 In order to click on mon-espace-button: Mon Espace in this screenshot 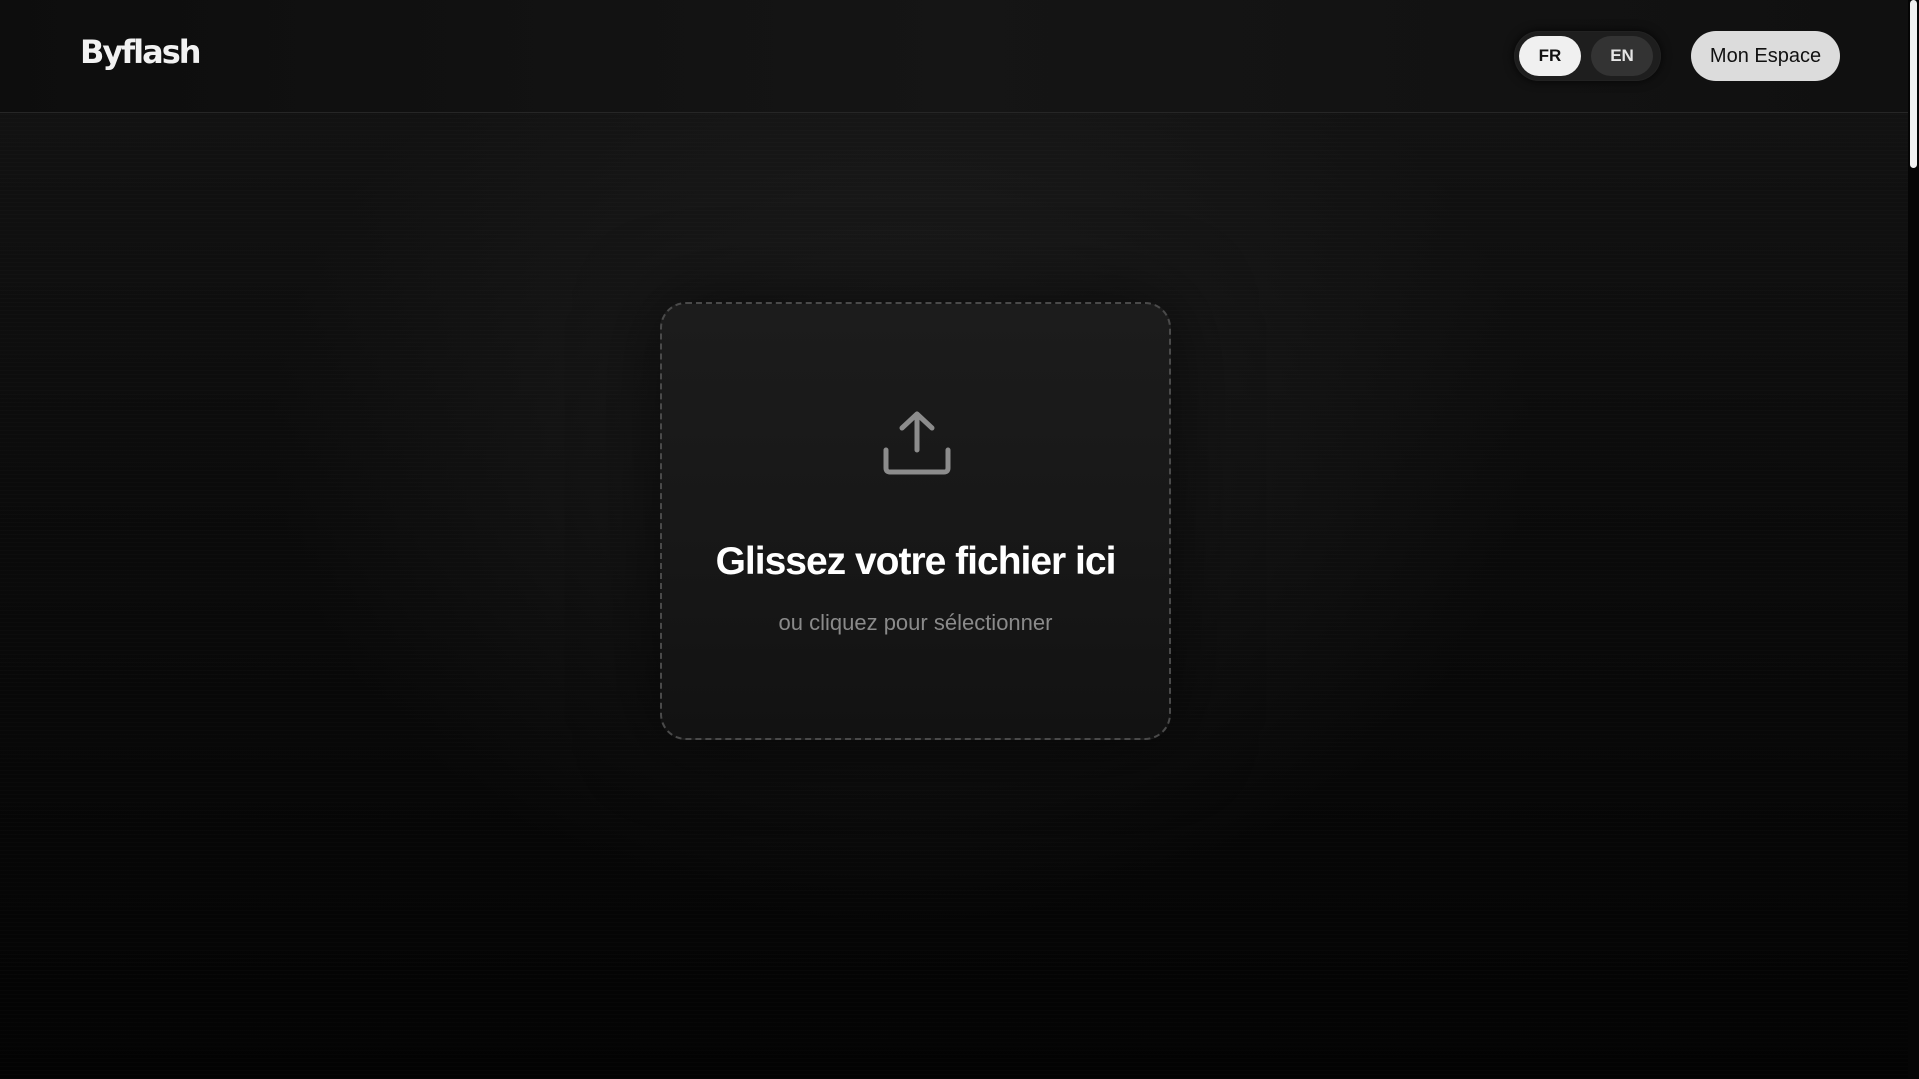, I will do `click(1765, 56)`.